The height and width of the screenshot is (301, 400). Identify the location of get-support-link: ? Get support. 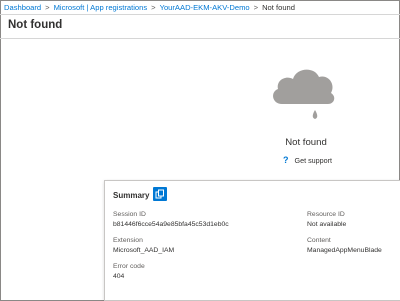
(307, 160).